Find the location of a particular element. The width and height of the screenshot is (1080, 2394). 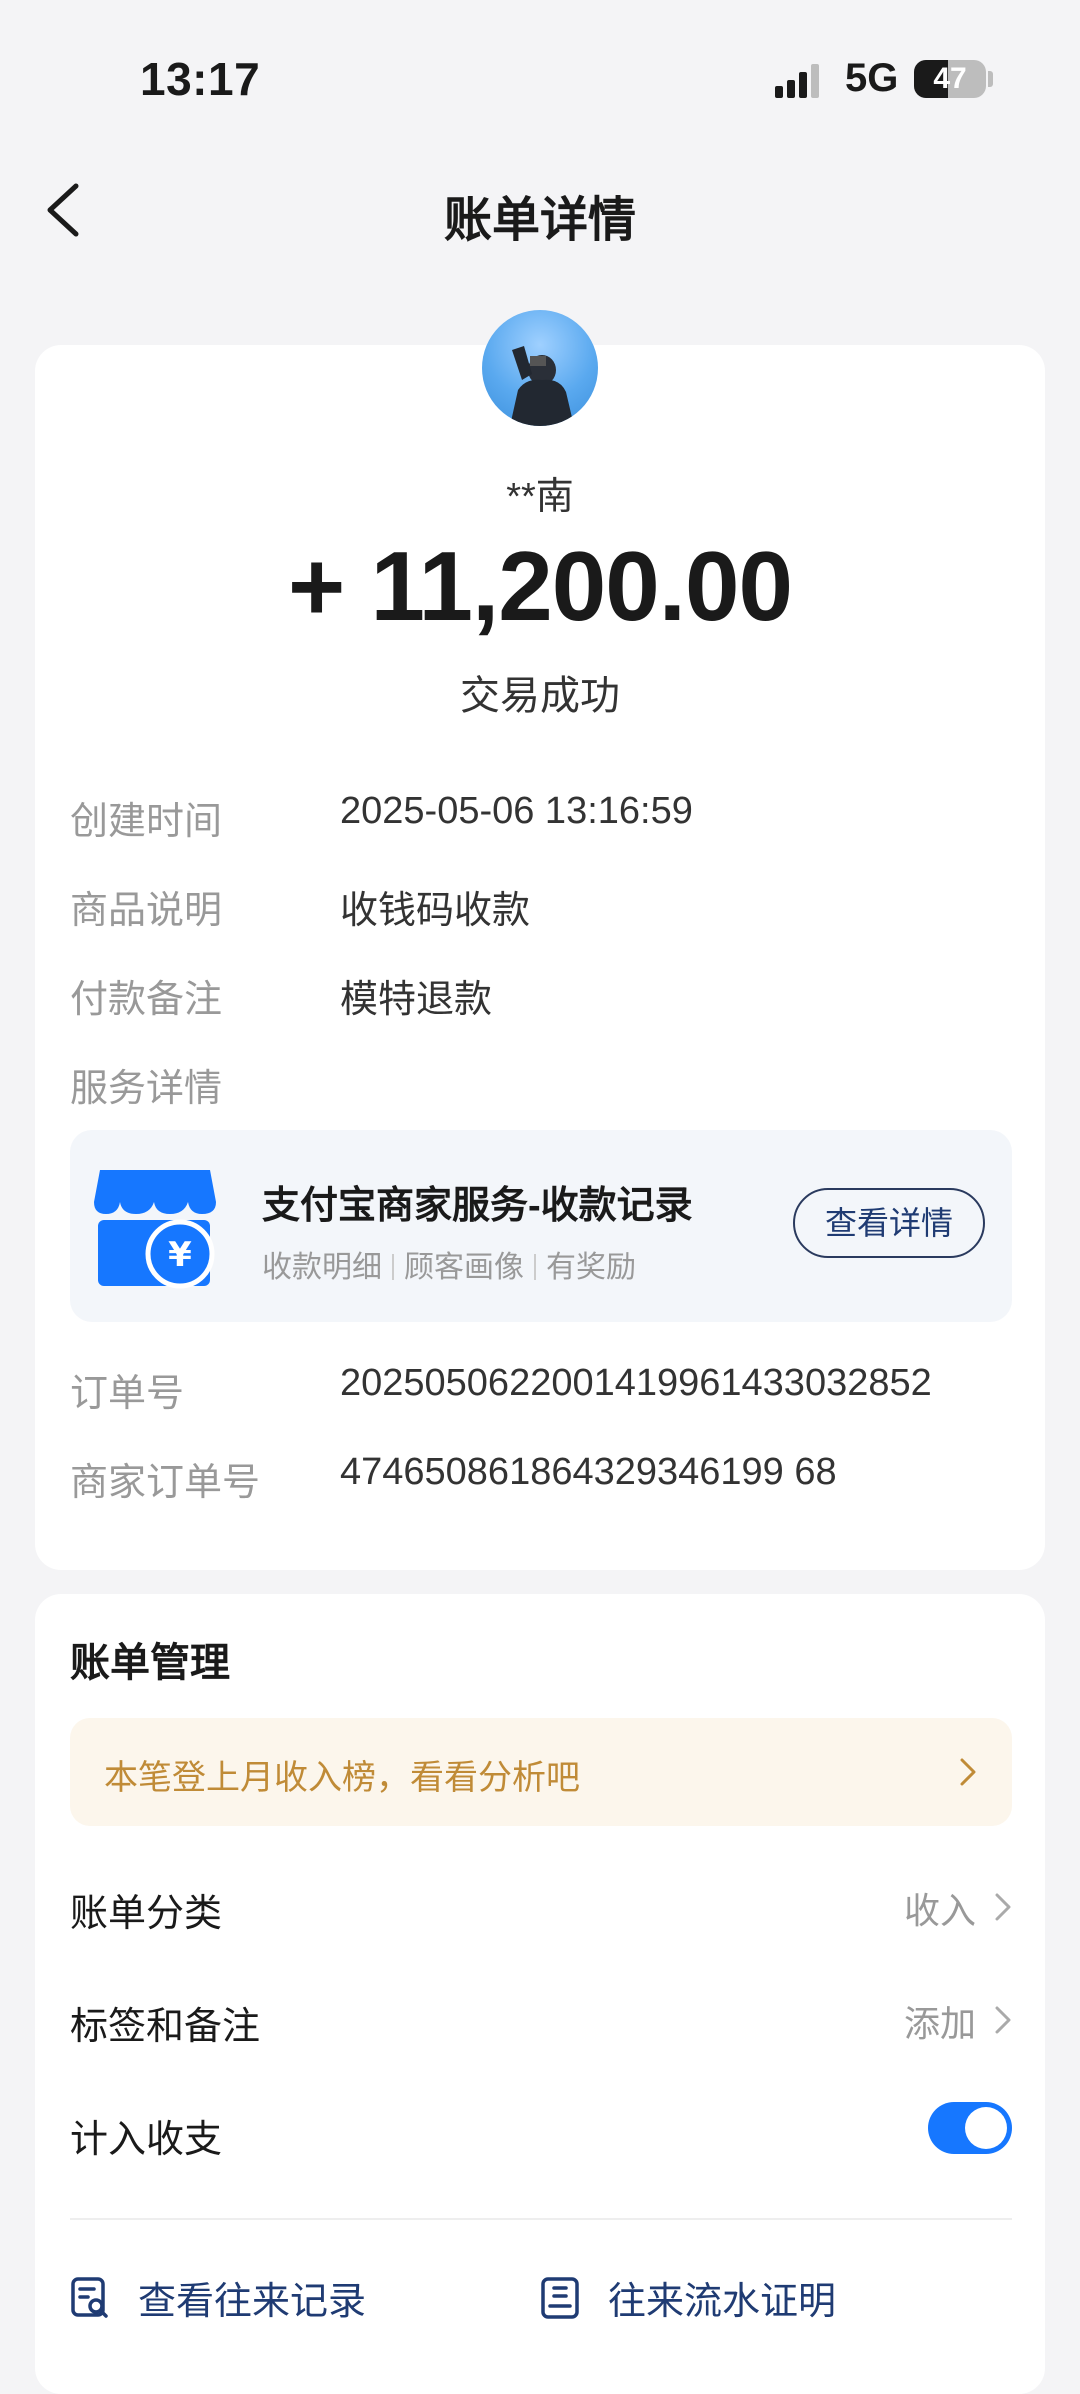

store-yuan-icon: ¥ is located at coordinates (155, 1229).